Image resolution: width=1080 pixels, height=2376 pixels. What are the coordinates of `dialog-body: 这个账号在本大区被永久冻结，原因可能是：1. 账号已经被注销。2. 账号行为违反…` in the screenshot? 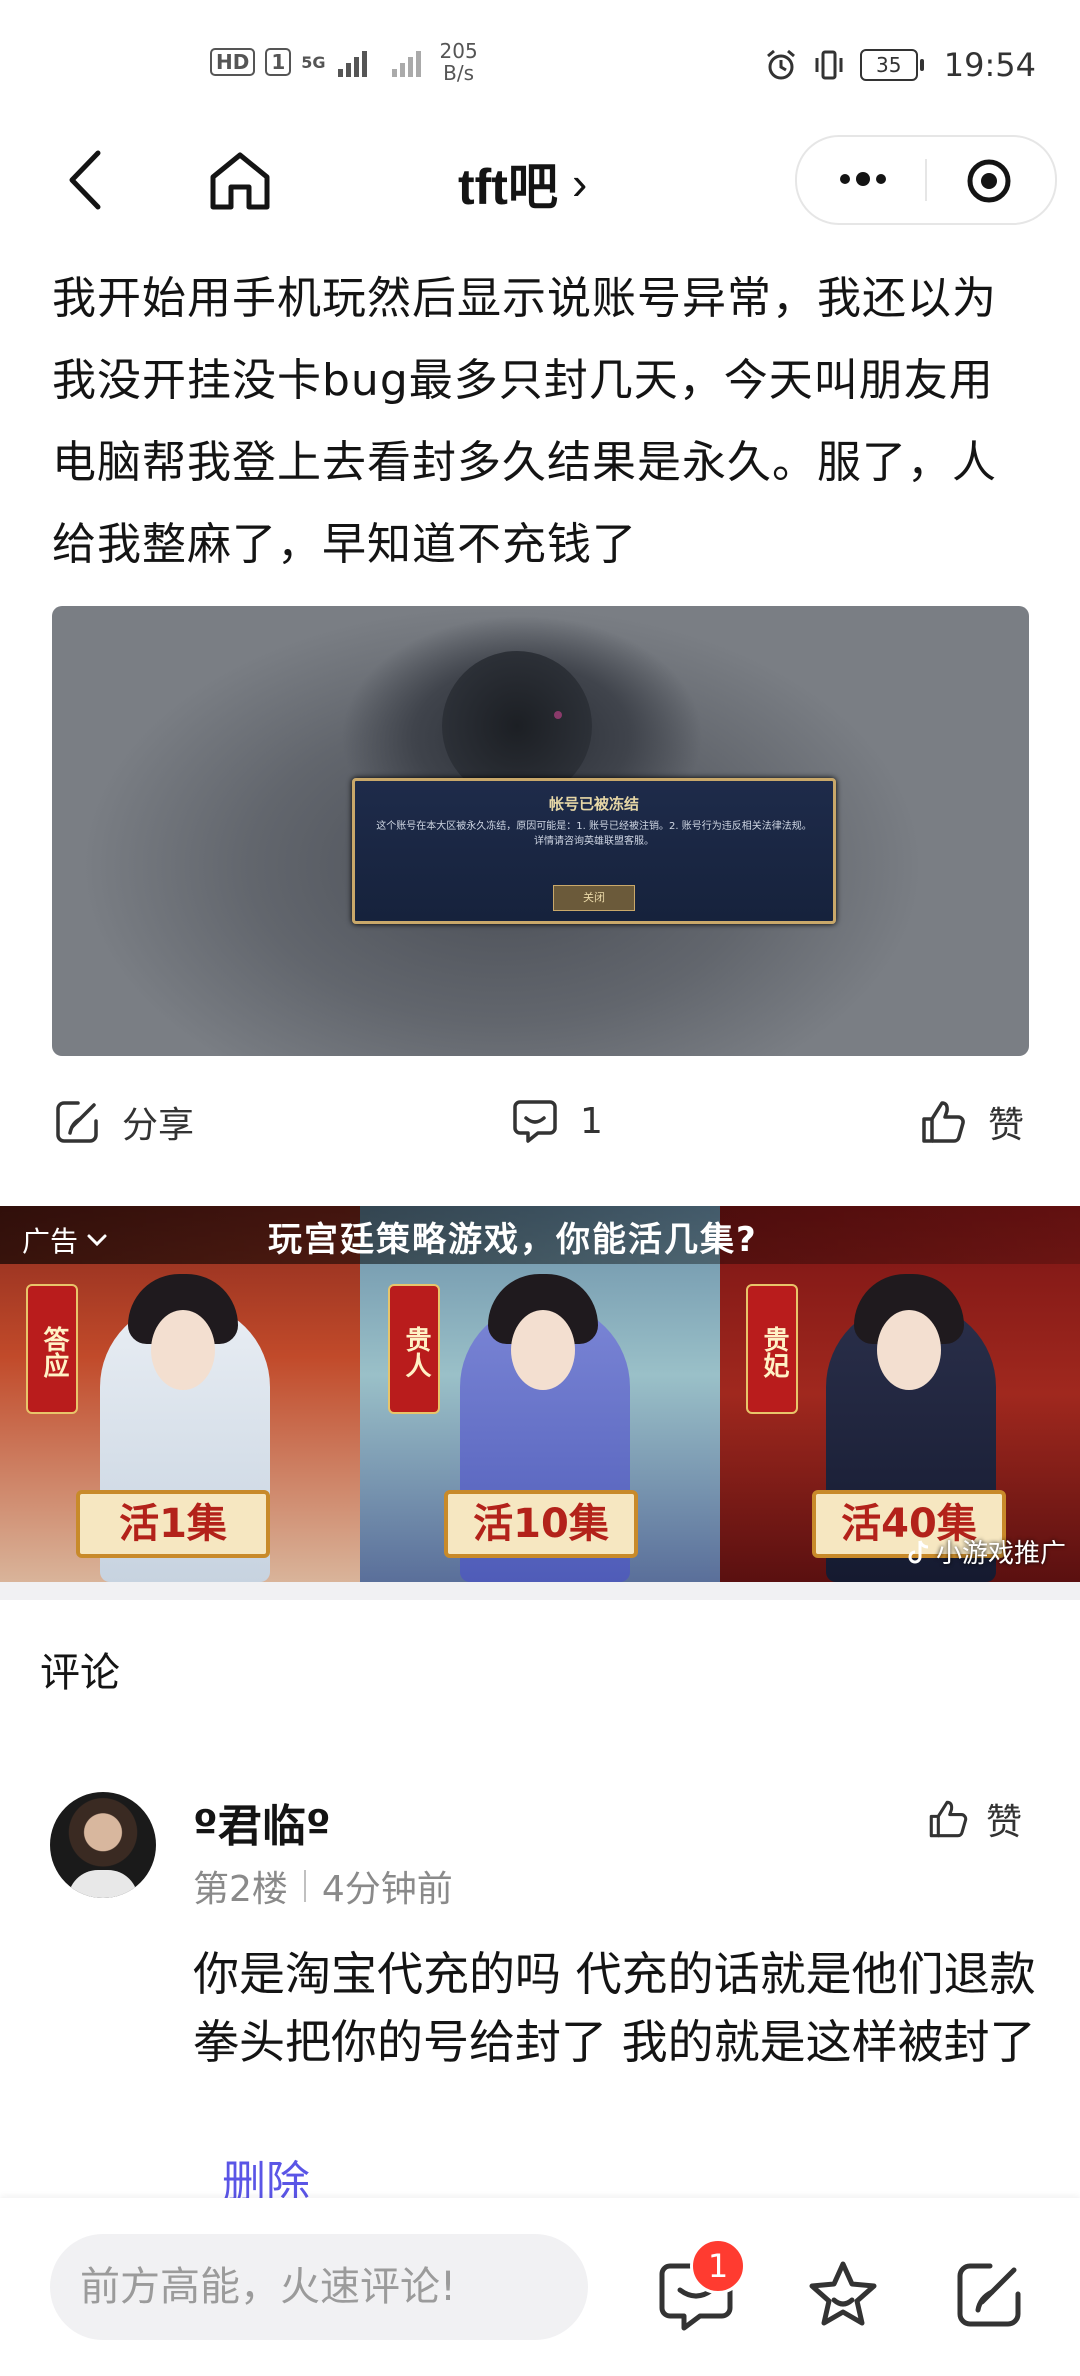 It's located at (594, 834).